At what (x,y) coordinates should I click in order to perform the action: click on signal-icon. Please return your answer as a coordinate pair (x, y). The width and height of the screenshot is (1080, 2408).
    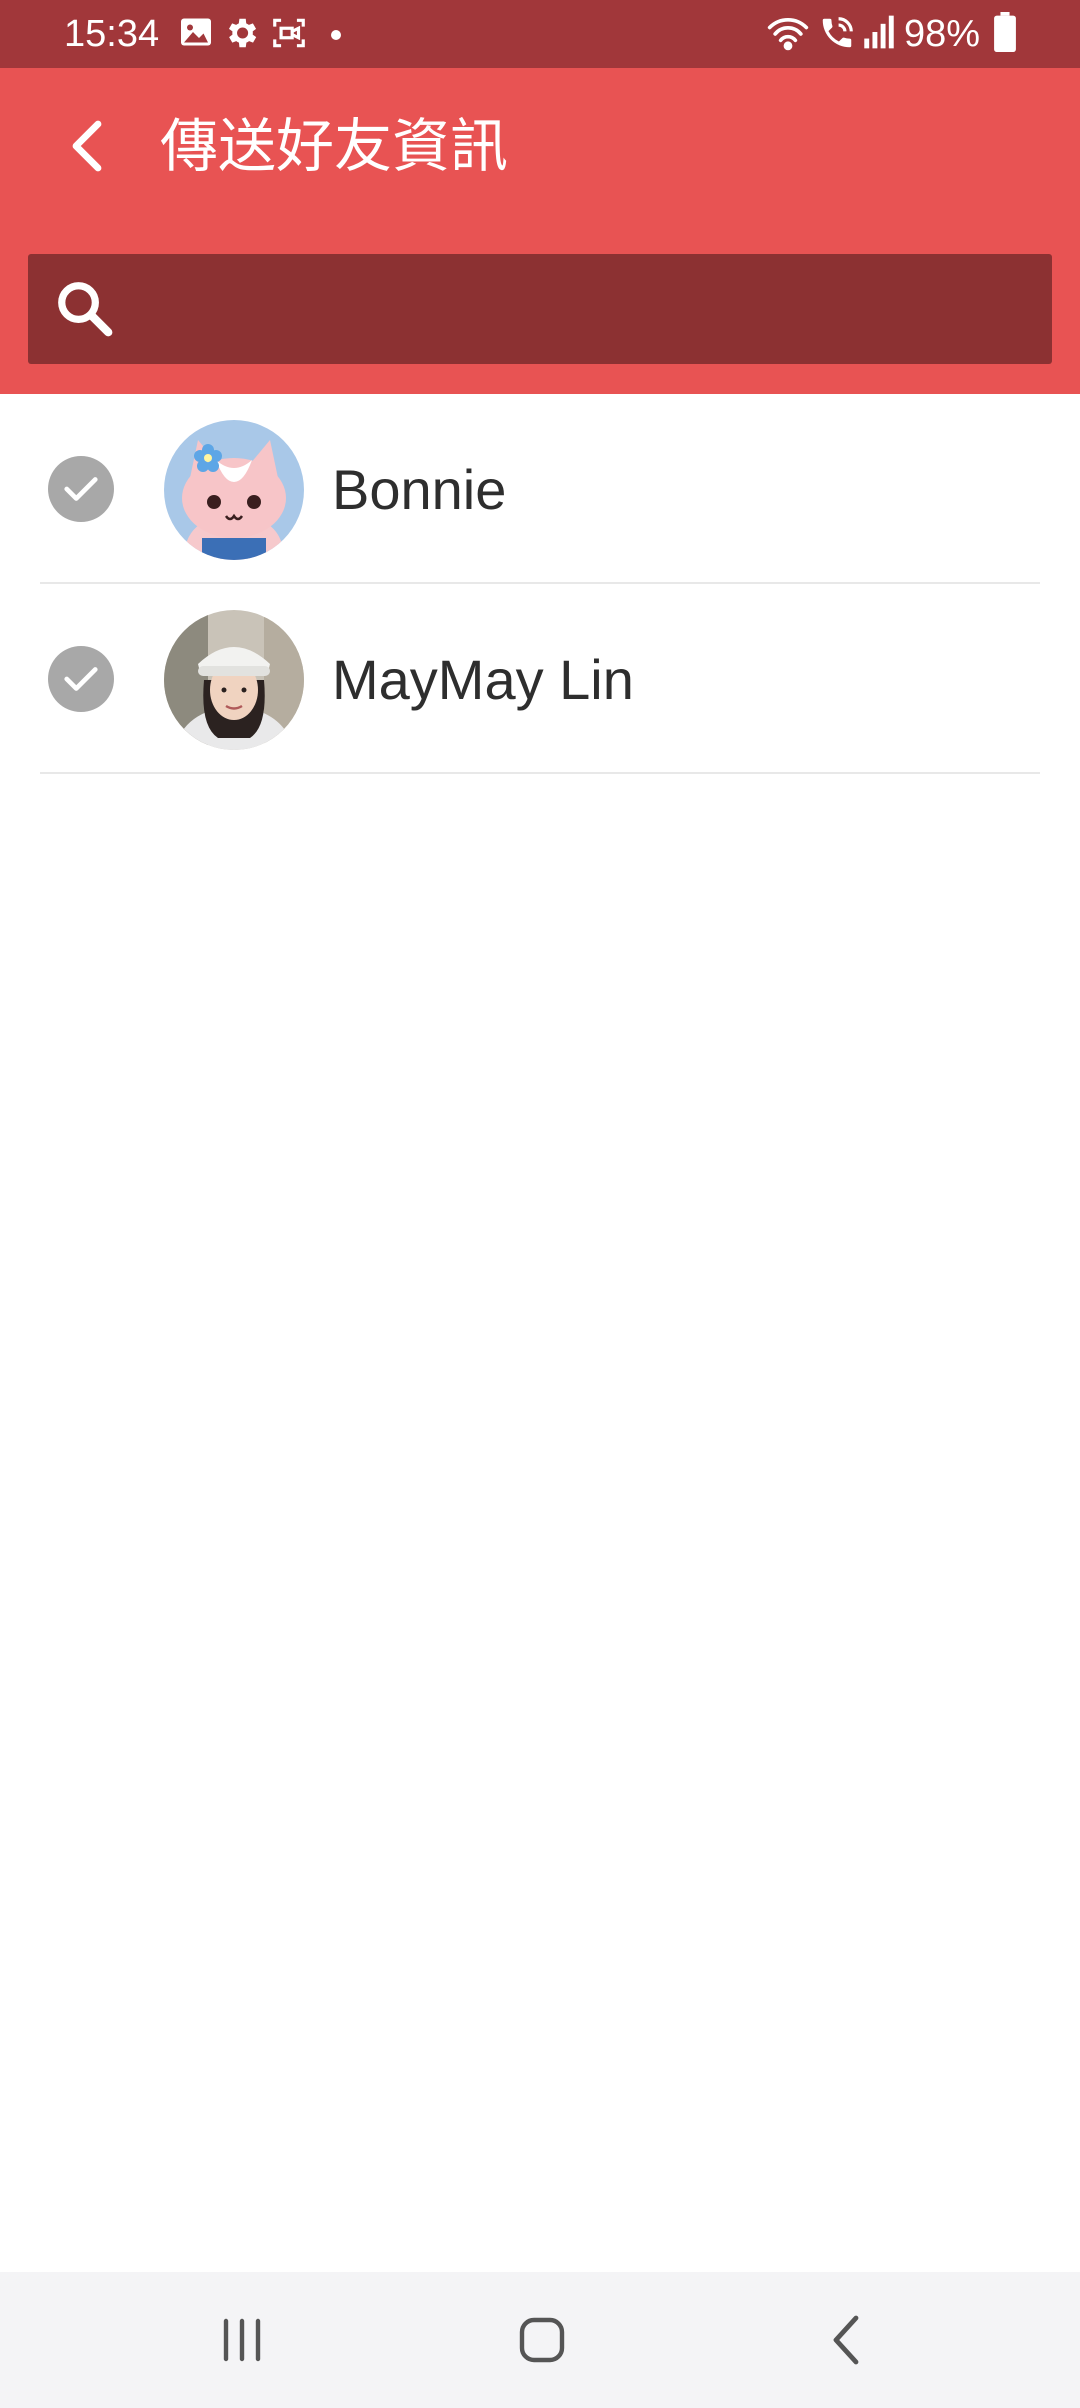
    Looking at the image, I should click on (879, 34).